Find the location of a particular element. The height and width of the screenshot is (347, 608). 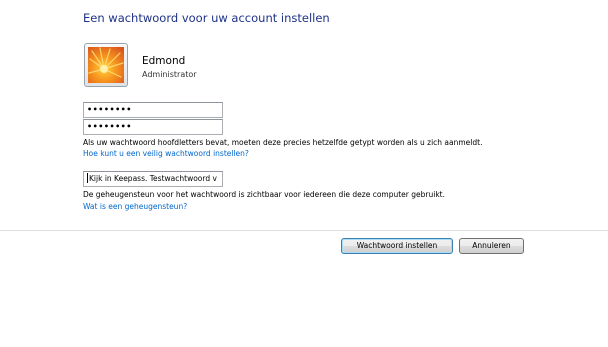

flower-picture-icon is located at coordinates (106, 65).